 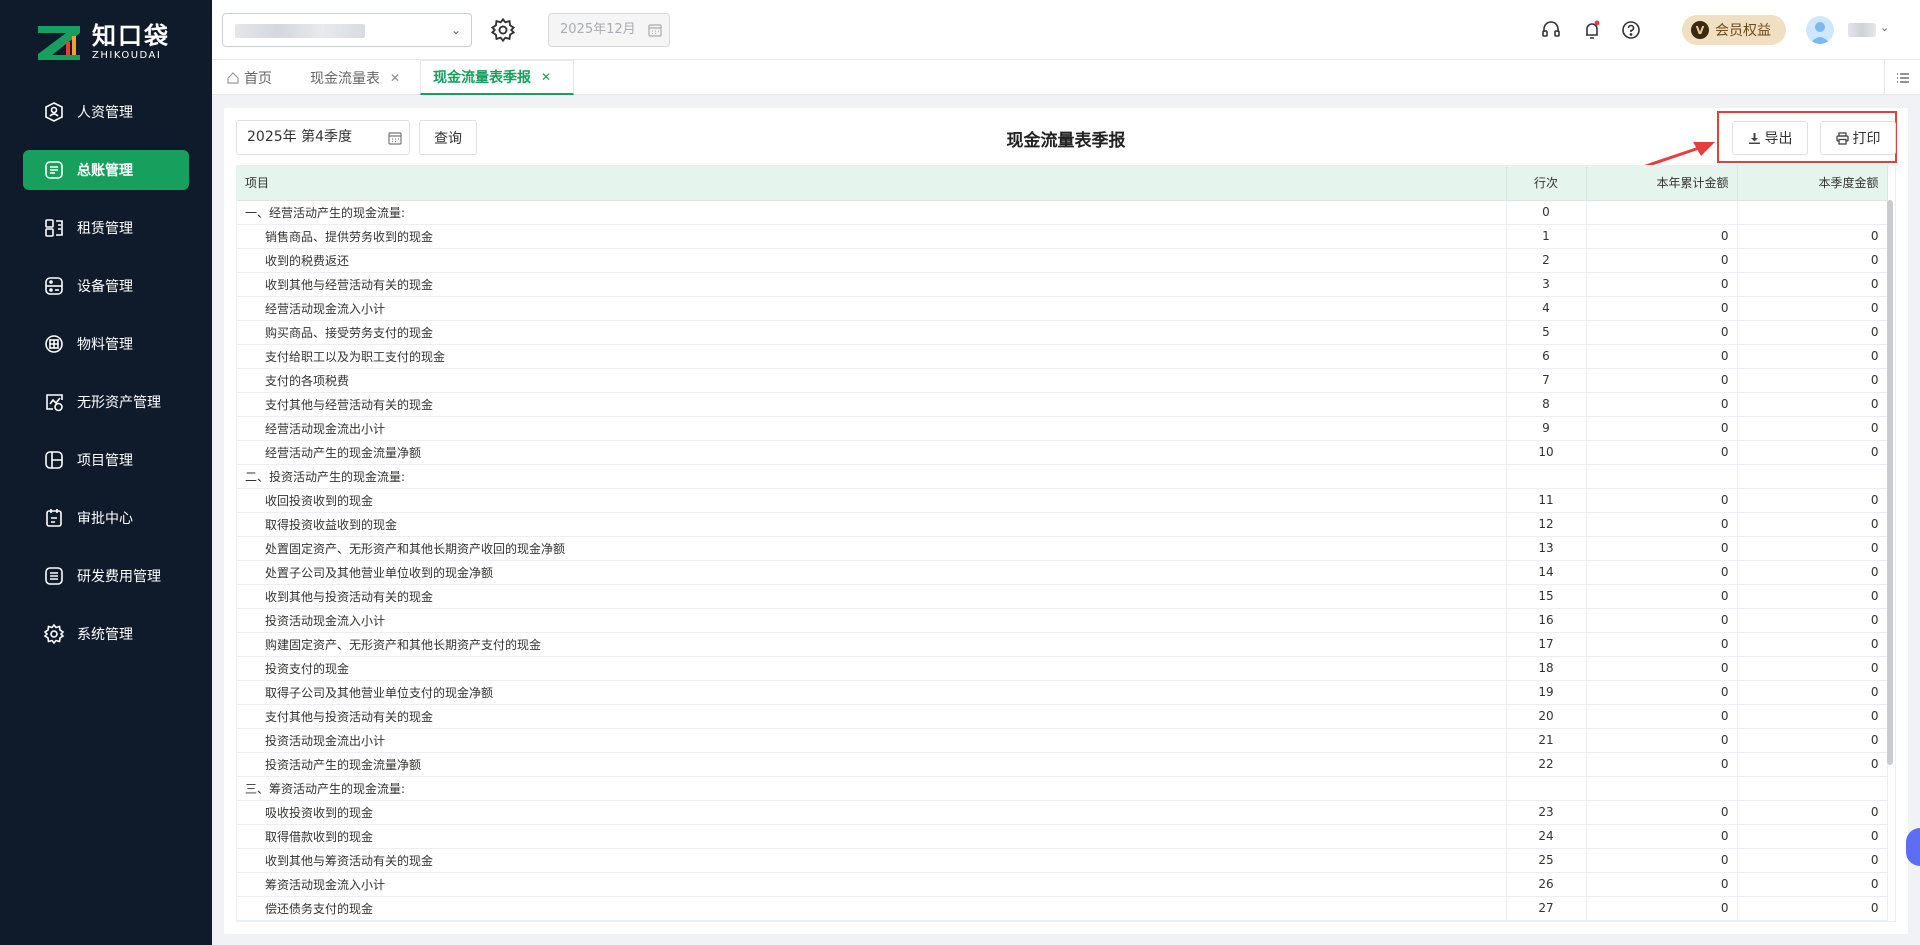 I want to click on company-select: ⌄, so click(x=347, y=30).